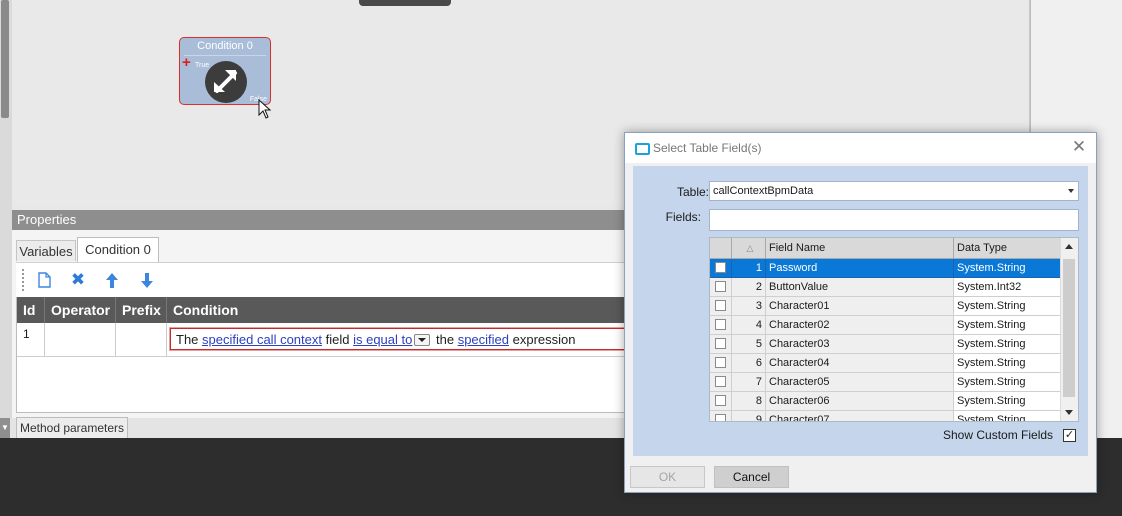  What do you see at coordinates (860, 248) in the screenshot?
I see `column-header-field-name: Field Name` at bounding box center [860, 248].